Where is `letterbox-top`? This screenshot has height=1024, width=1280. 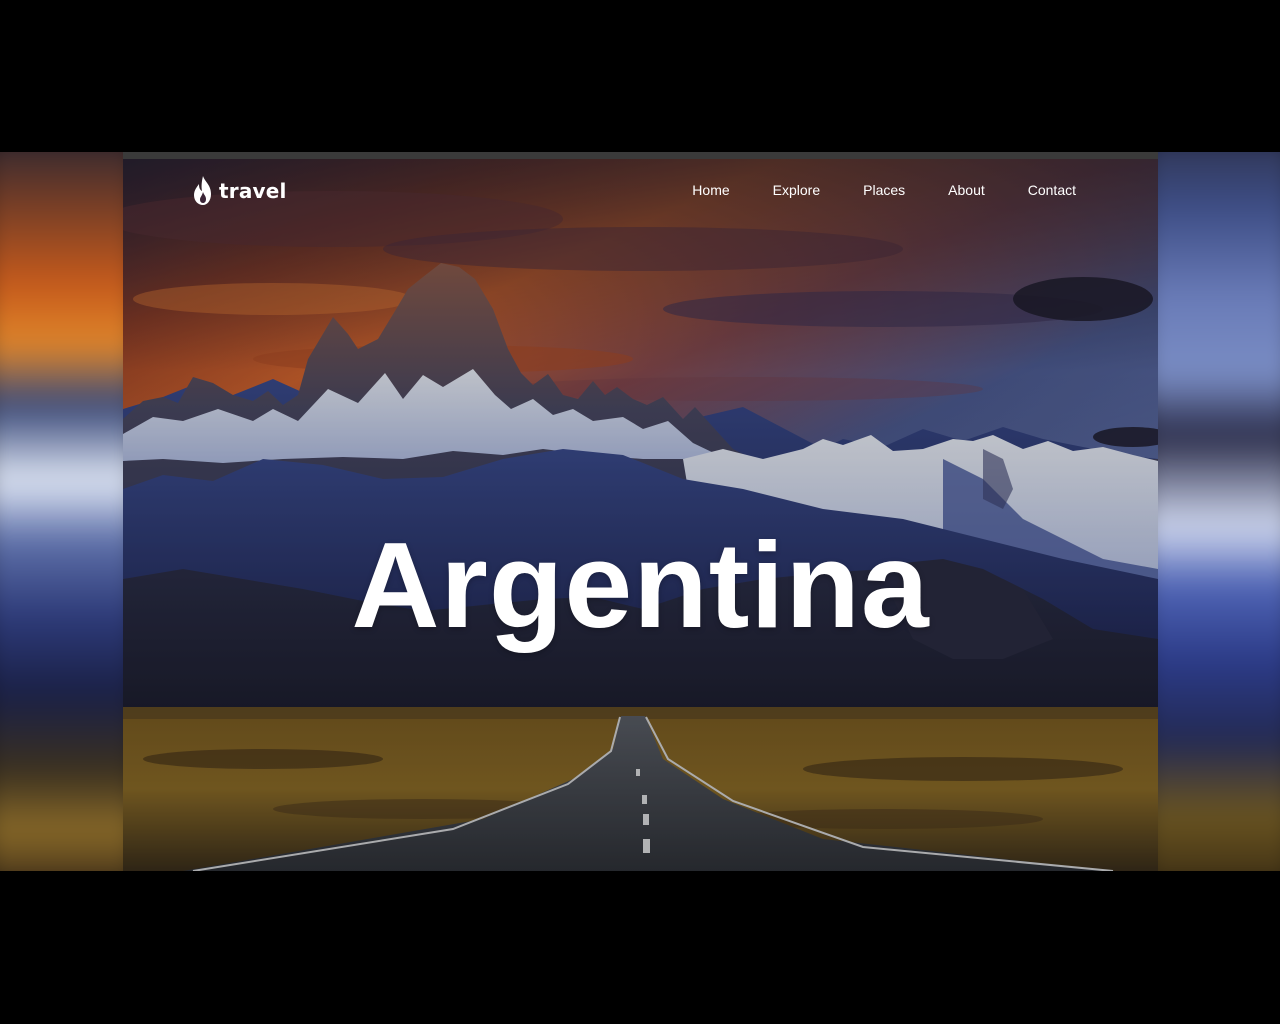
letterbox-top is located at coordinates (640, 76).